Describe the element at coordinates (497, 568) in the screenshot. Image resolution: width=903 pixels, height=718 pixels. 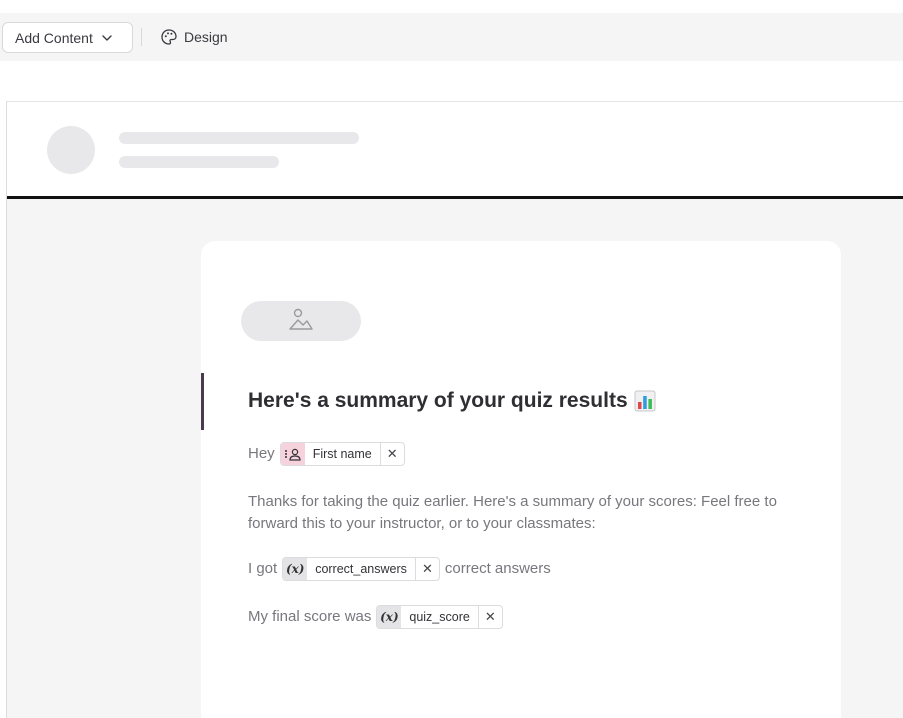
I see `correct-suffix: correct answers` at that location.